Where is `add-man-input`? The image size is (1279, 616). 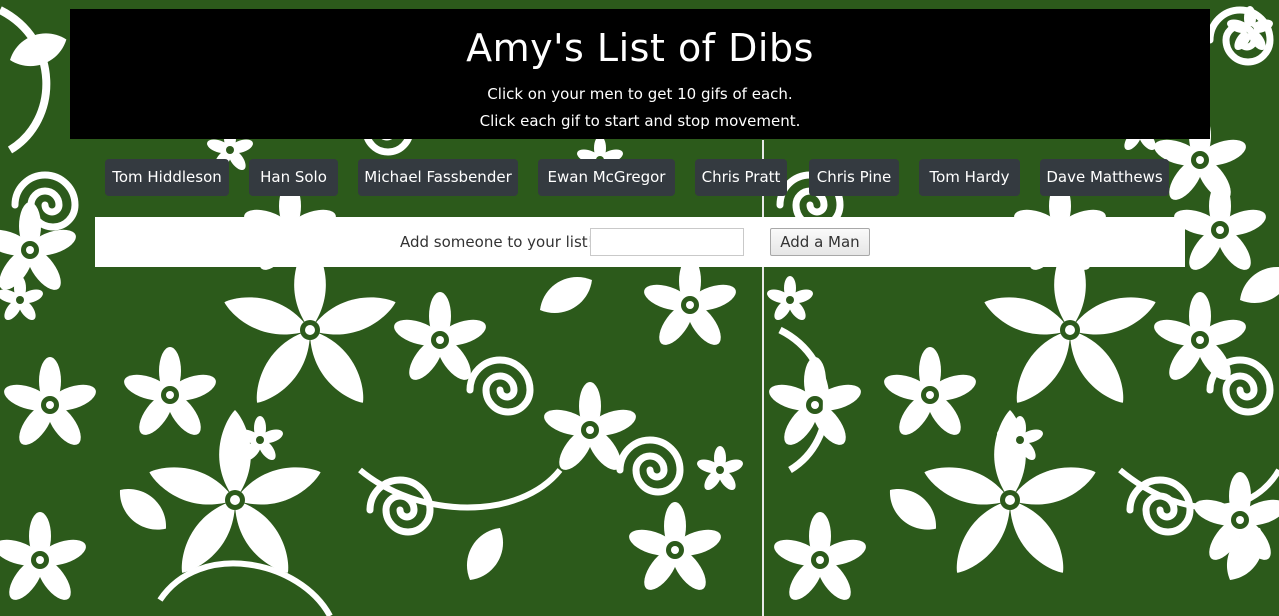 add-man-input is located at coordinates (667, 242).